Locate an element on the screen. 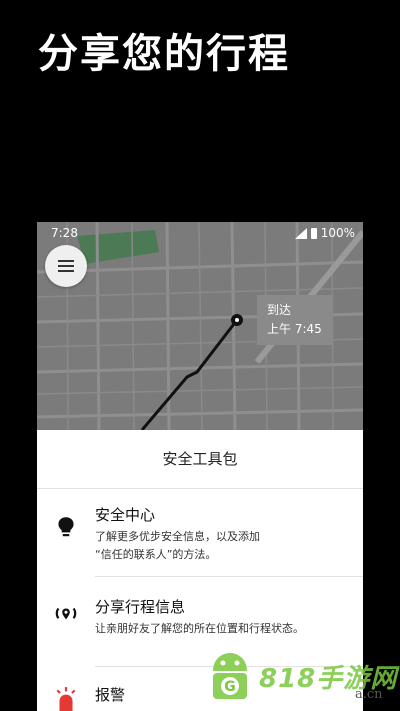 Image resolution: width=400 pixels, height=711 pixels. item-description: 了解更多优步安全信息，以及添加 “信任的联系人”的方法。 is located at coordinates (177, 545).